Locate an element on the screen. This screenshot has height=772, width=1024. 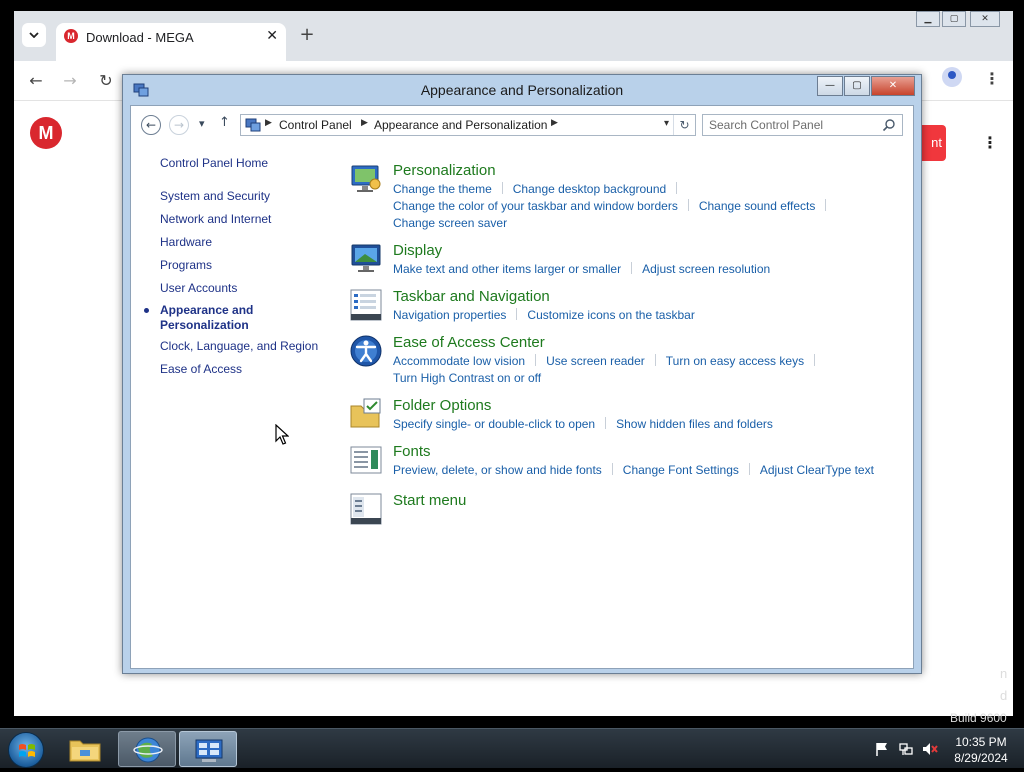
network-icon is located at coordinates (906, 749).